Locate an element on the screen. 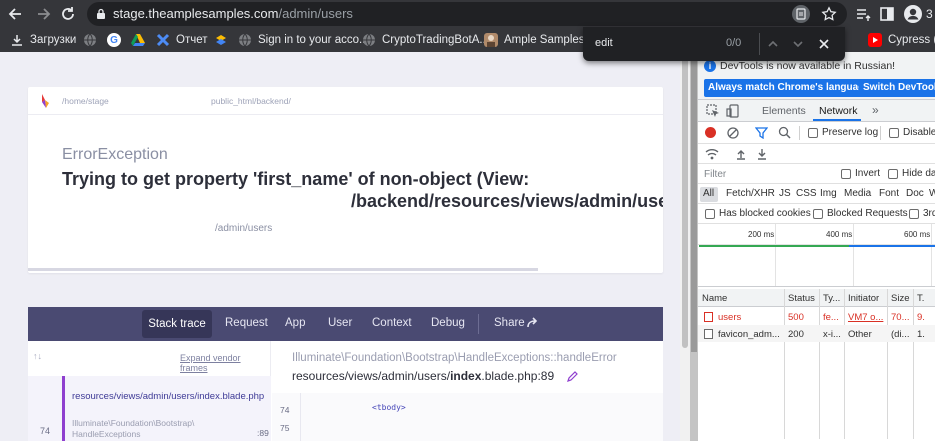 This screenshot has height=441, width=935. expand-vendor-frames-link: Expand vendor frames is located at coordinates (225, 363).